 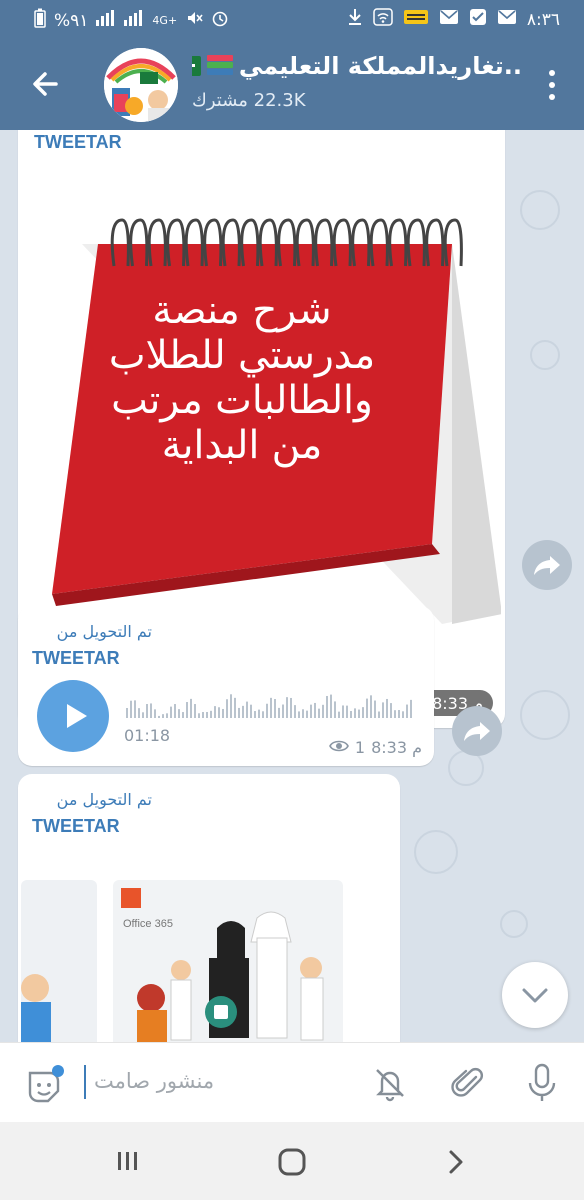 What do you see at coordinates (85, 1082) in the screenshot?
I see `text-caret` at bounding box center [85, 1082].